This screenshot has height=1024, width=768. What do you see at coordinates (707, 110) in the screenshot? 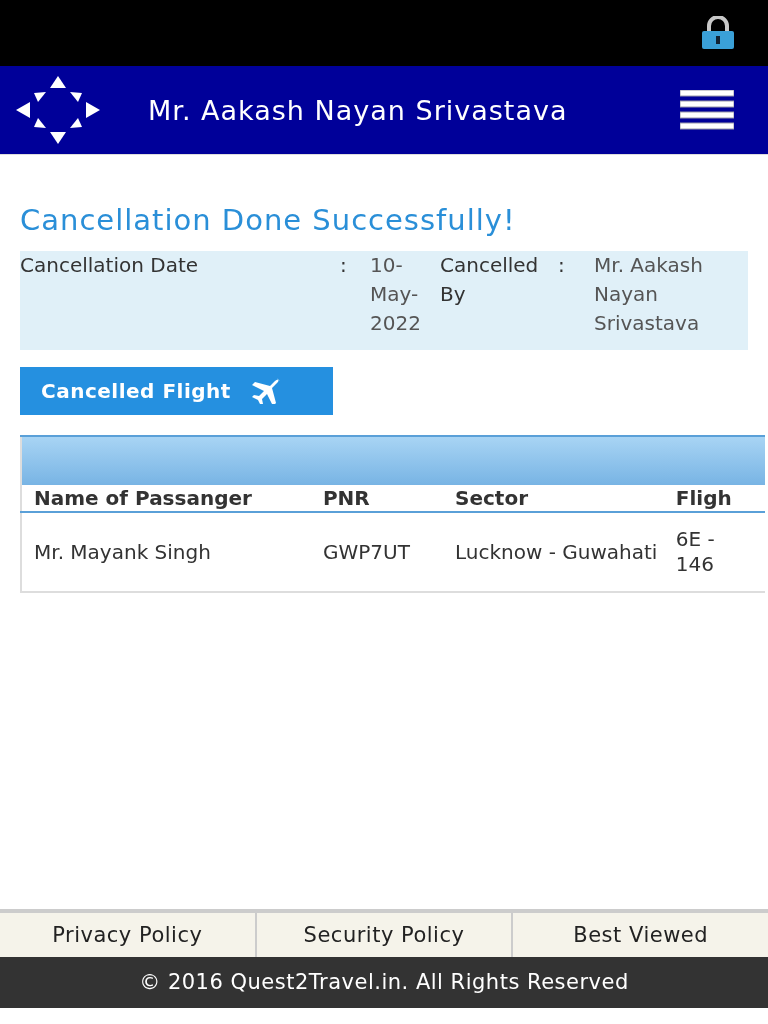
I see `menu-icon` at bounding box center [707, 110].